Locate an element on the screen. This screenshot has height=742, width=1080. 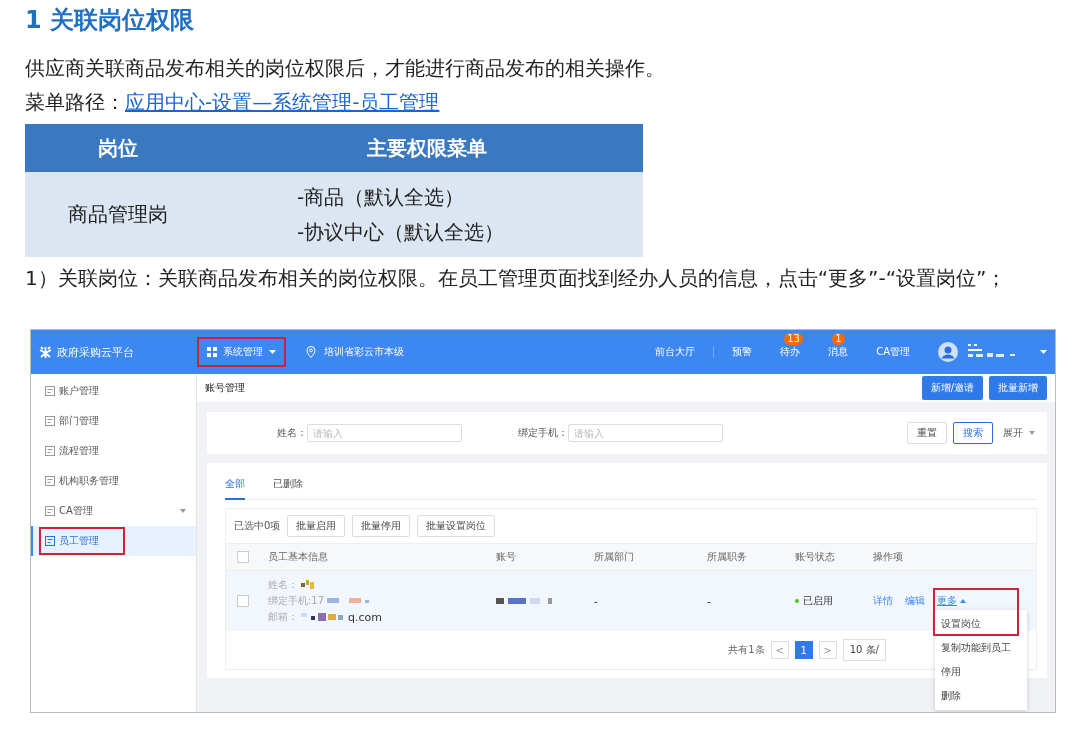
total-count: 共有1条 is located at coordinates (746, 650).